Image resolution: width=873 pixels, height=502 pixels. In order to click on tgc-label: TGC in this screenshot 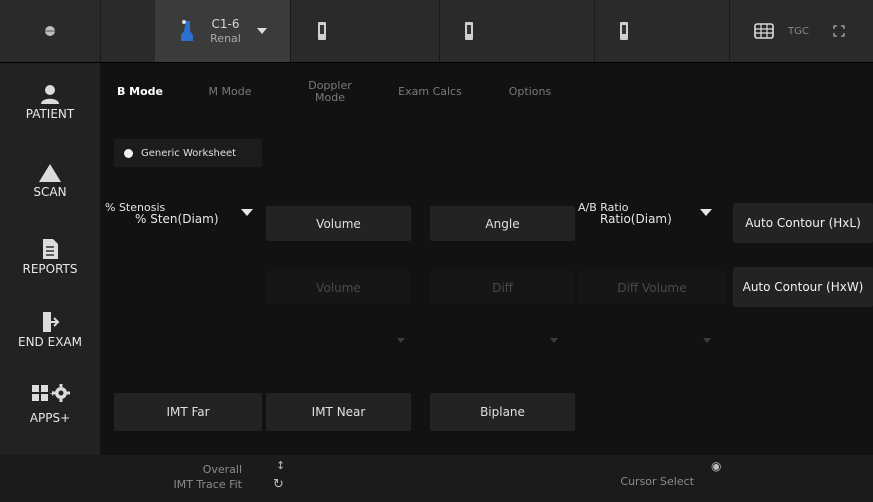, I will do `click(798, 31)`.